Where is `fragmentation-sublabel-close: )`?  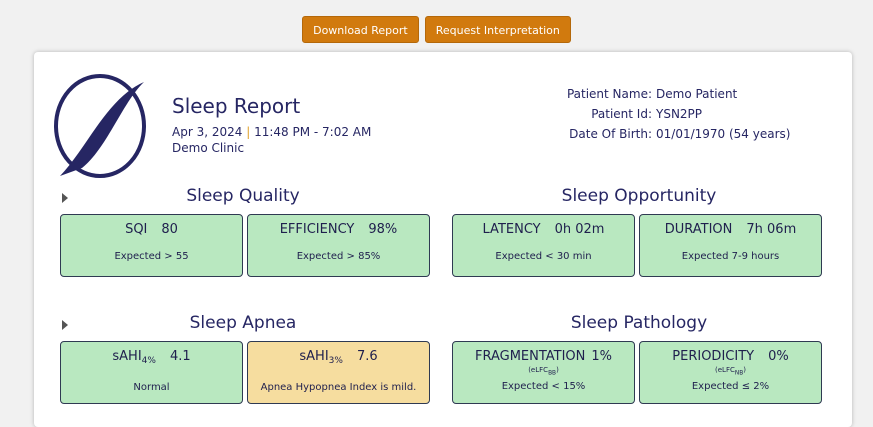 fragmentation-sublabel-close: ) is located at coordinates (557, 370).